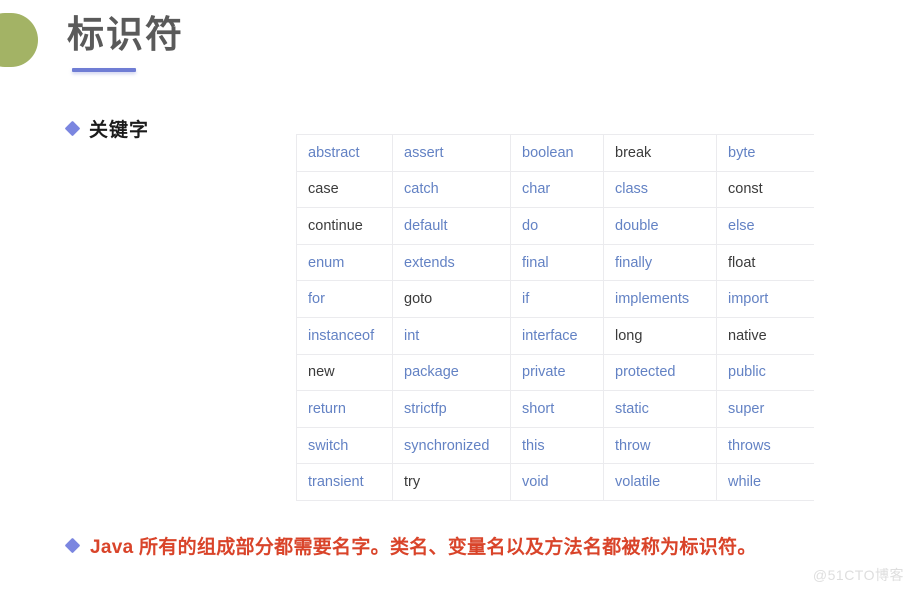  What do you see at coordinates (544, 372) in the screenshot?
I see `keyword-text: private` at bounding box center [544, 372].